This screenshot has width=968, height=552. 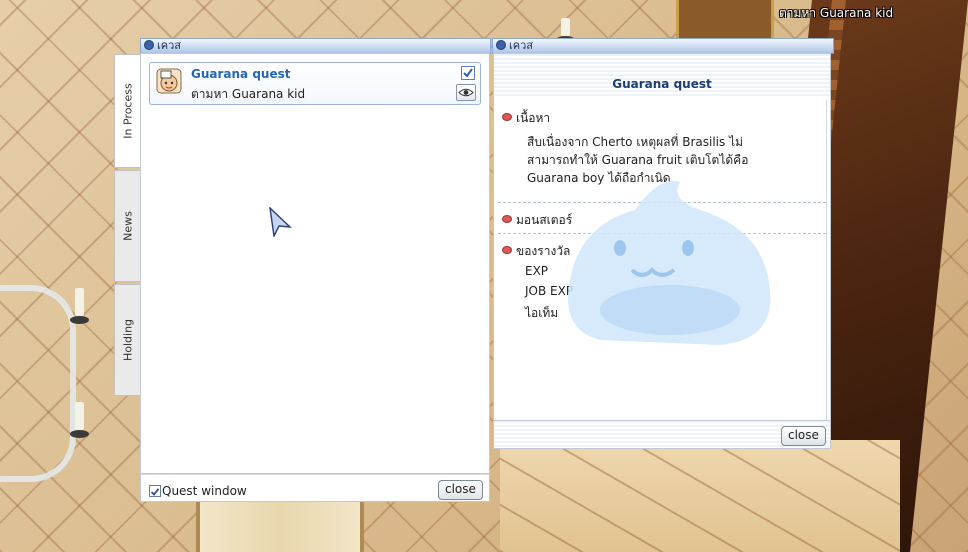 I want to click on quest-subtitle: ตามหา Guarana kid, so click(x=248, y=94).